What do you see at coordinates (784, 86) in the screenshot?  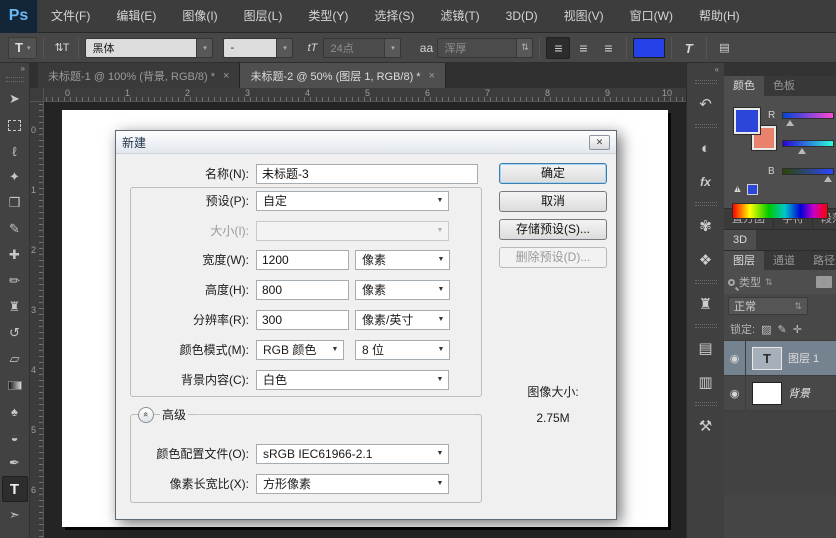 I see `tab-swatches: 色板` at bounding box center [784, 86].